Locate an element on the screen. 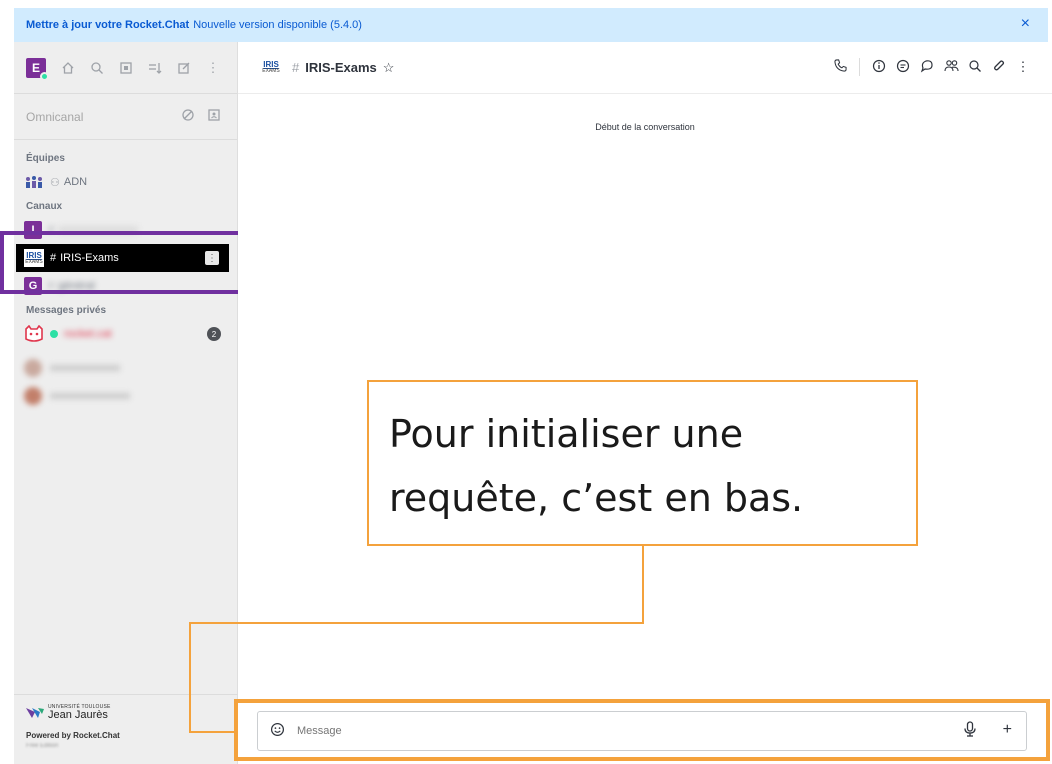 The height and width of the screenshot is (764, 1052). section-teams: Équipes is located at coordinates (45, 158).